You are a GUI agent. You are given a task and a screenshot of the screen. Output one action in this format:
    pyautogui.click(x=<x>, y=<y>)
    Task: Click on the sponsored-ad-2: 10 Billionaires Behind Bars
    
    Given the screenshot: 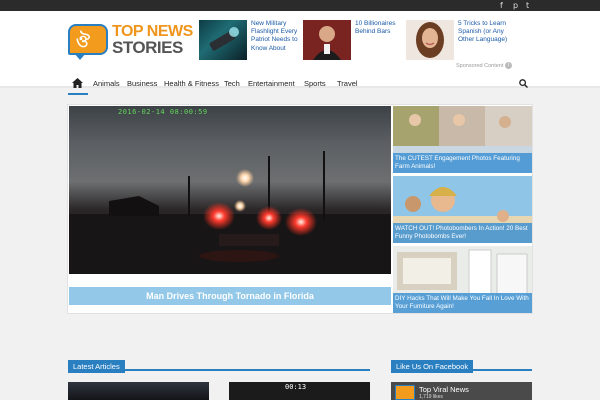 What is the action you would take?
    pyautogui.click(x=358, y=40)
    